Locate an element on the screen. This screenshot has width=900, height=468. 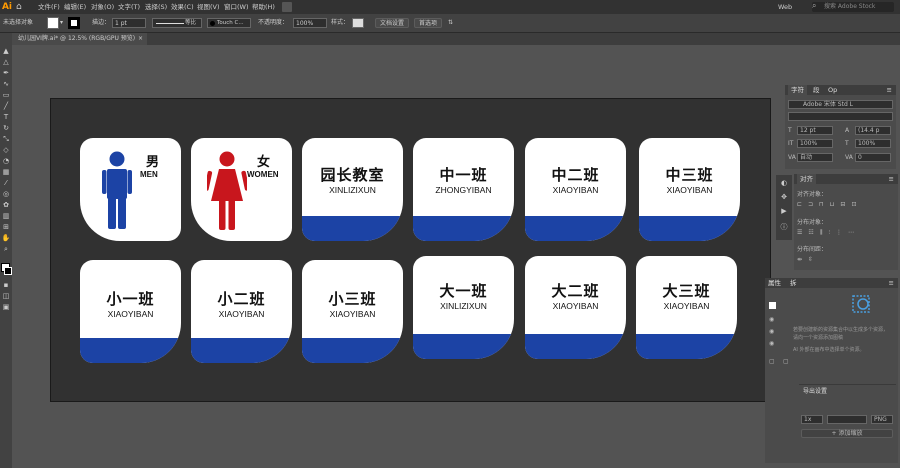
menu-file: 文件(F) is located at coordinates (49, 7).